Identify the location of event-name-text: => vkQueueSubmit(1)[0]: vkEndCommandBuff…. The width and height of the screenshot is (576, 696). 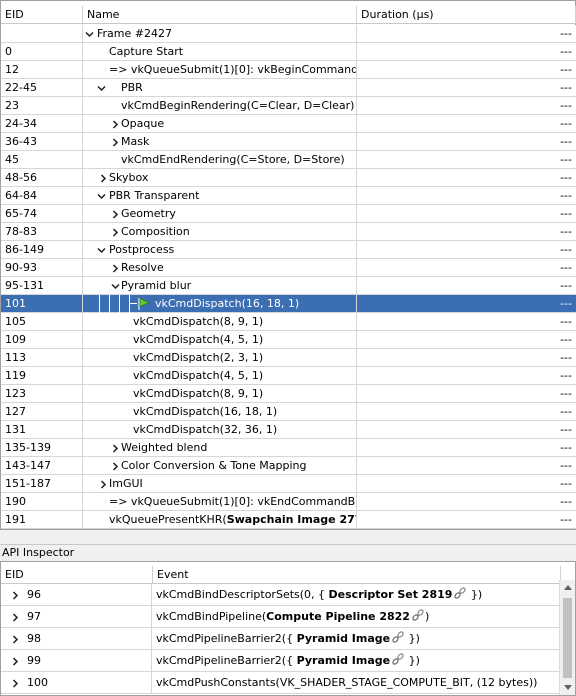
(232, 501).